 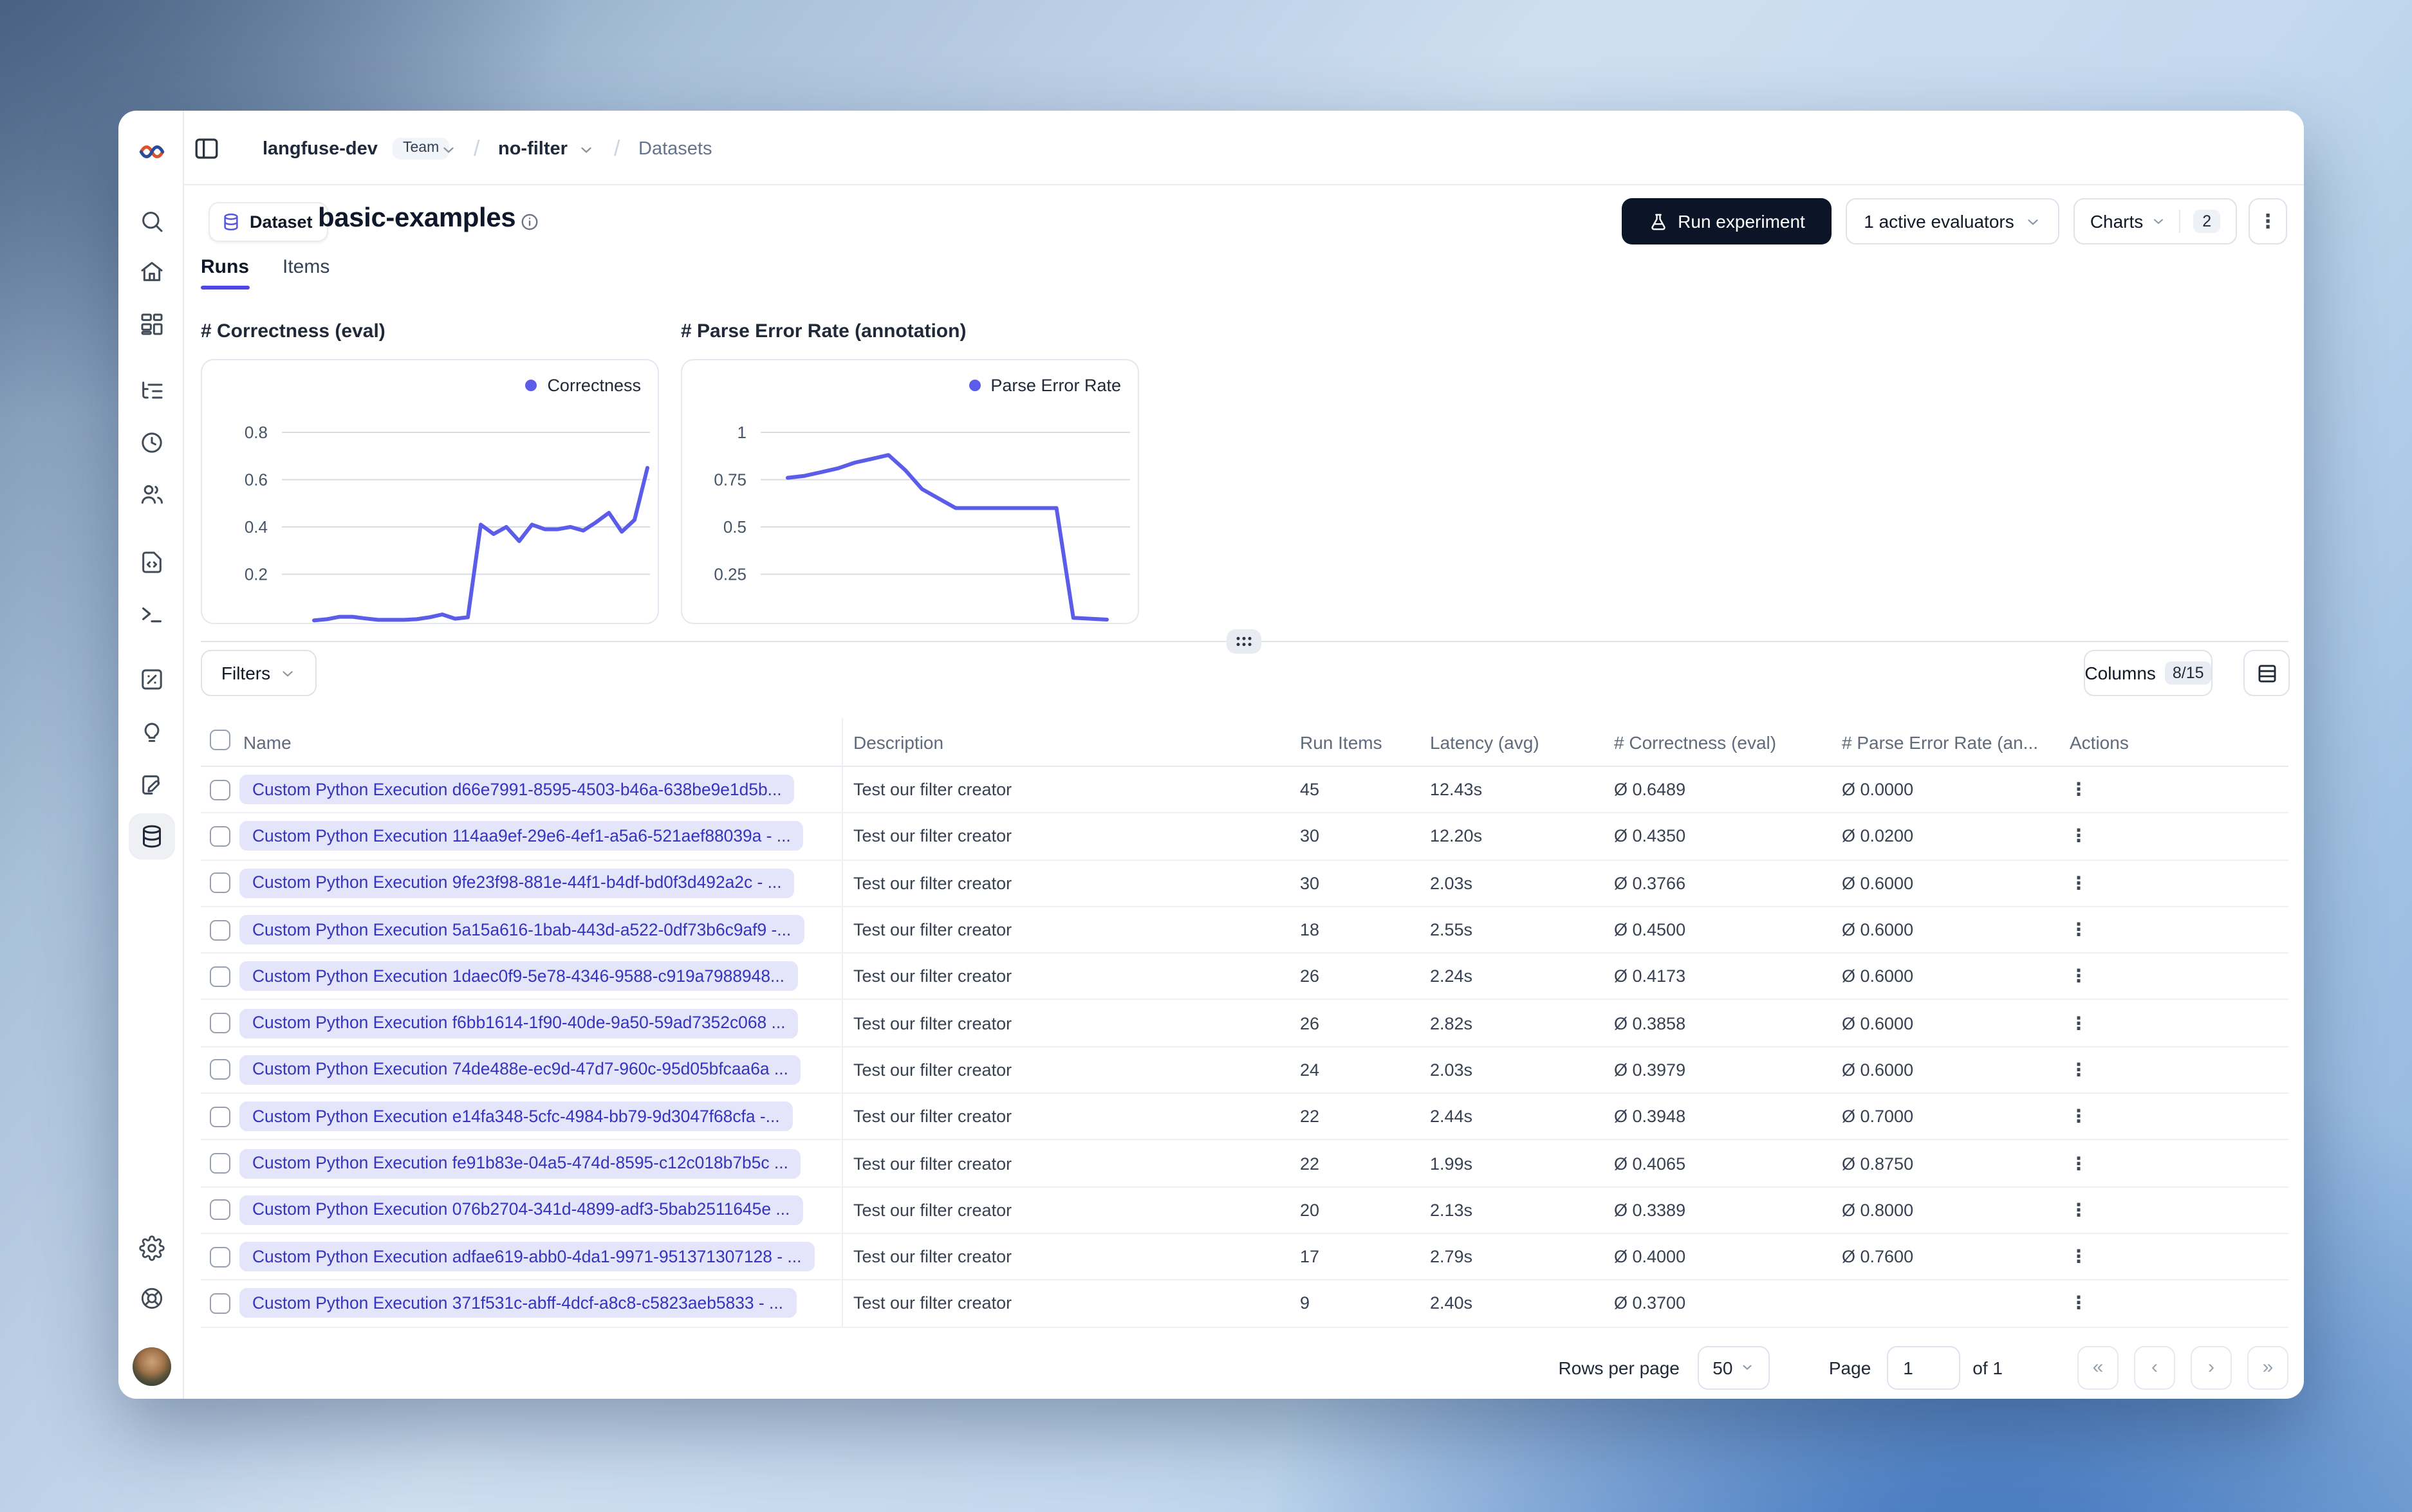 What do you see at coordinates (256, 432) in the screenshot?
I see `svg-text: 0.8` at bounding box center [256, 432].